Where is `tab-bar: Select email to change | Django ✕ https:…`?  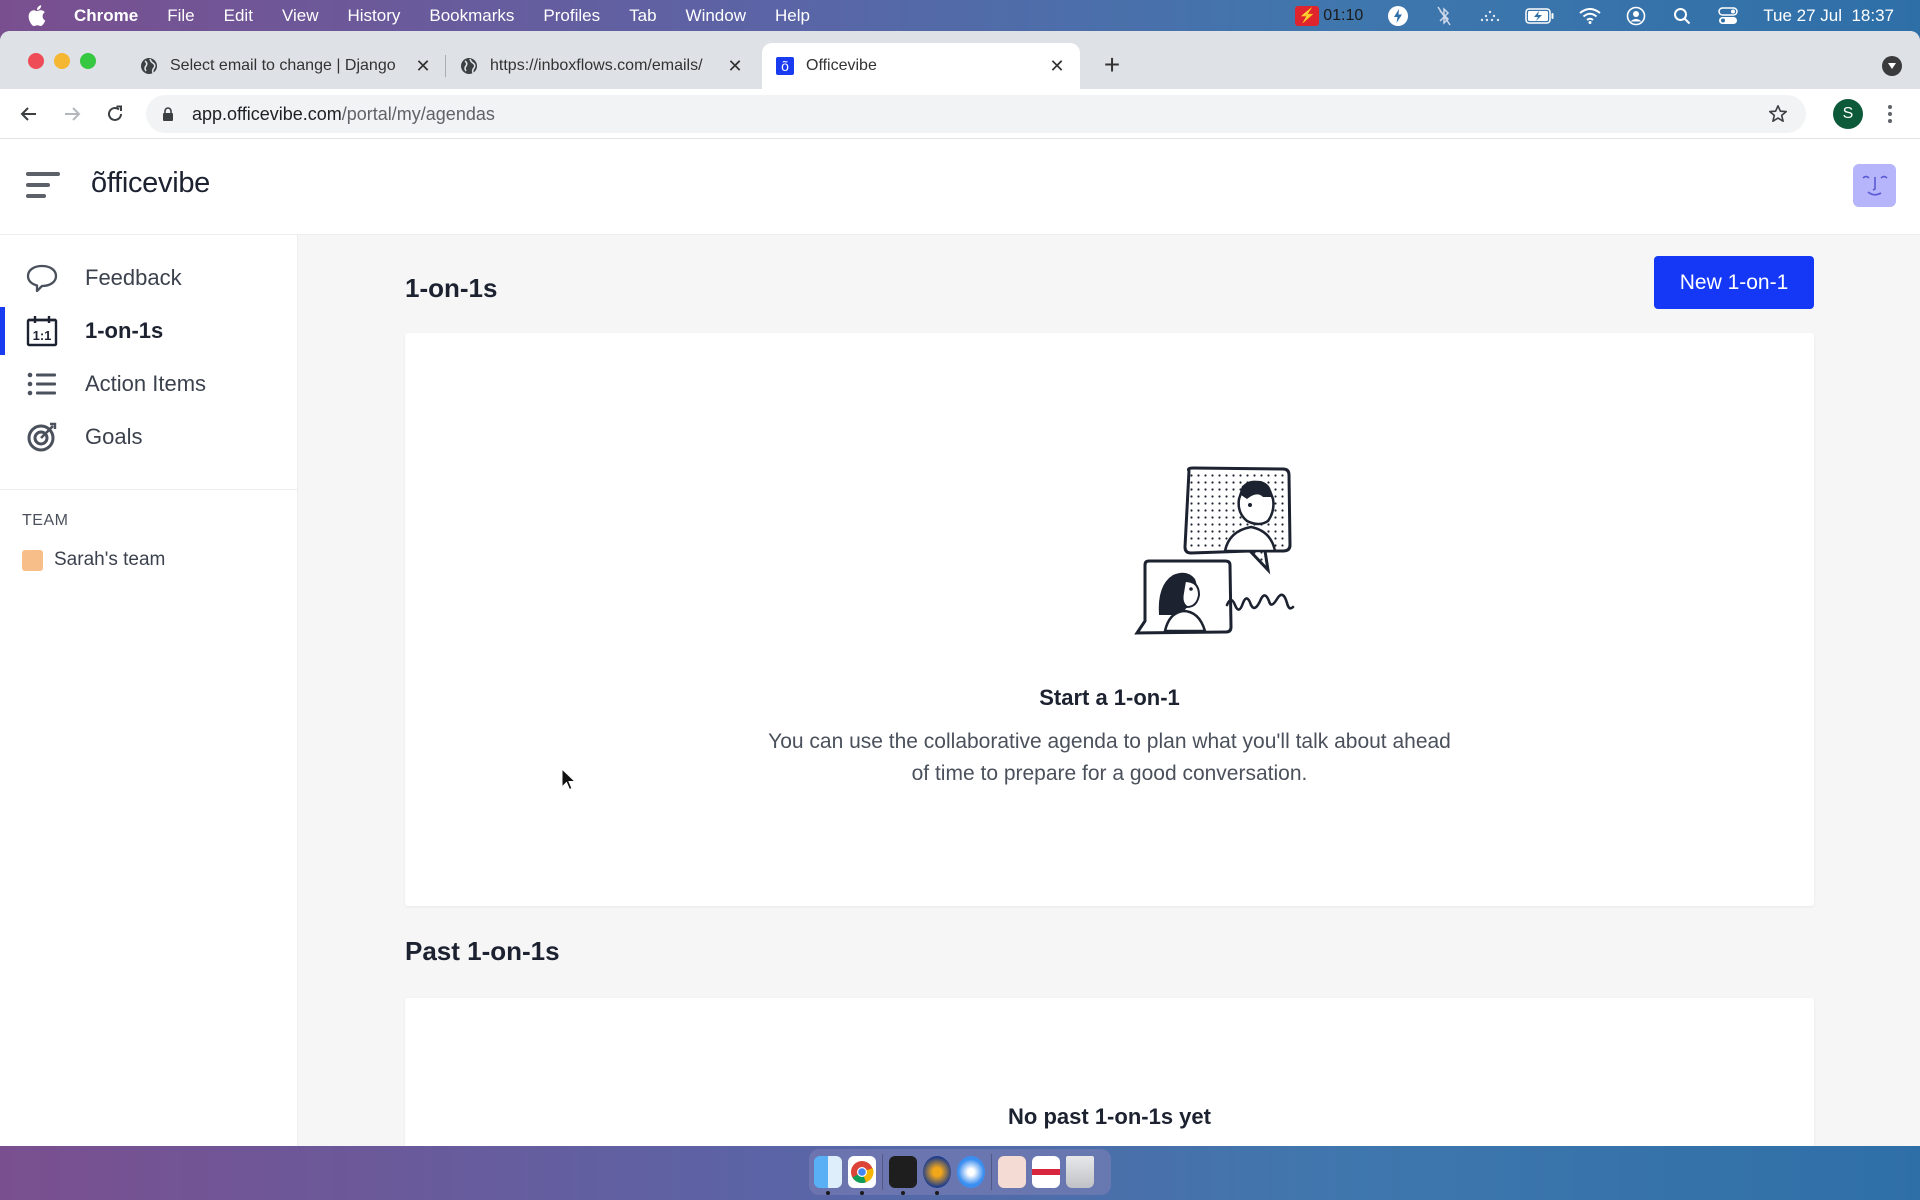 tab-bar: Select email to change | Django ✕ https:… is located at coordinates (960, 60).